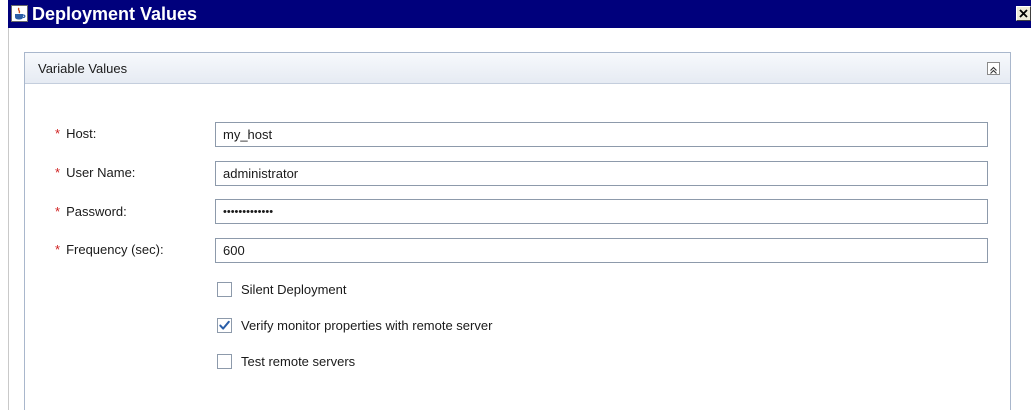  I want to click on test-remote-label: Test remote servers, so click(298, 361).